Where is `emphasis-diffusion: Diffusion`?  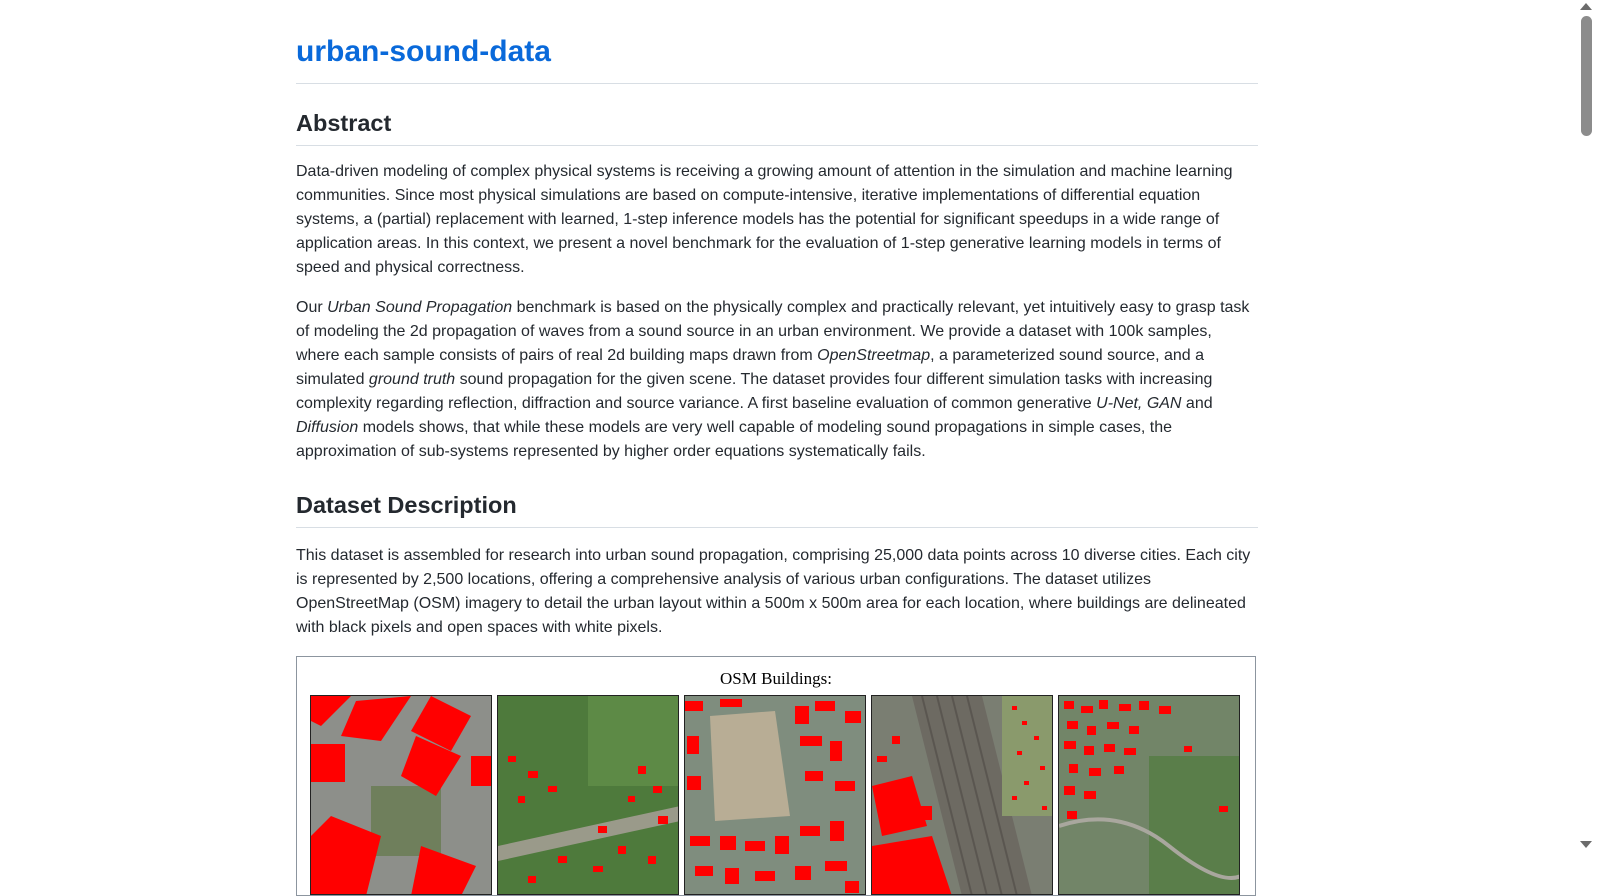 emphasis-diffusion: Diffusion is located at coordinates (327, 427).